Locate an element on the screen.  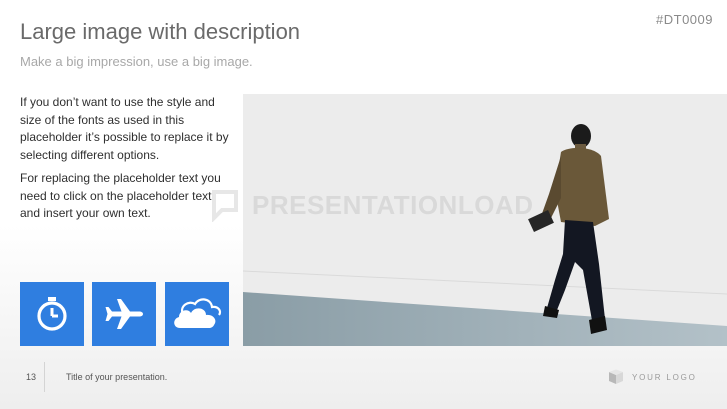
slide-code: #DT0009 is located at coordinates (684, 19).